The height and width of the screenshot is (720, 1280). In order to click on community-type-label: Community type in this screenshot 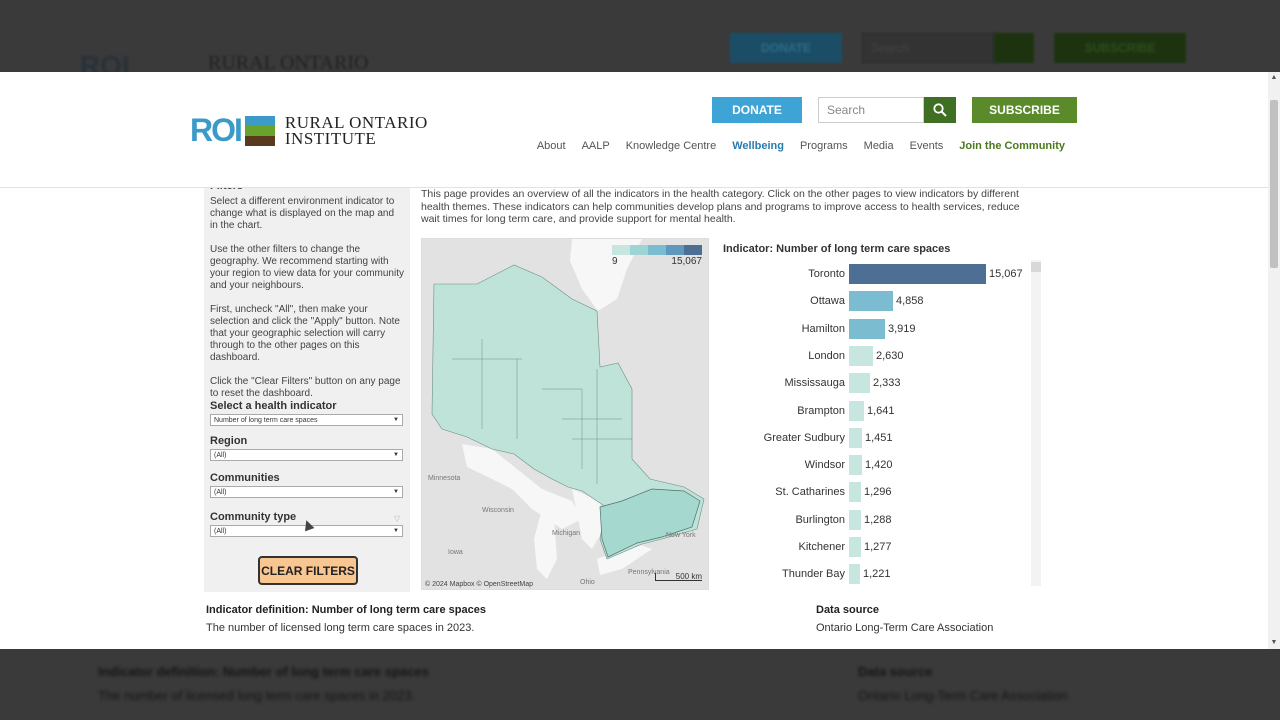, I will do `click(253, 517)`.